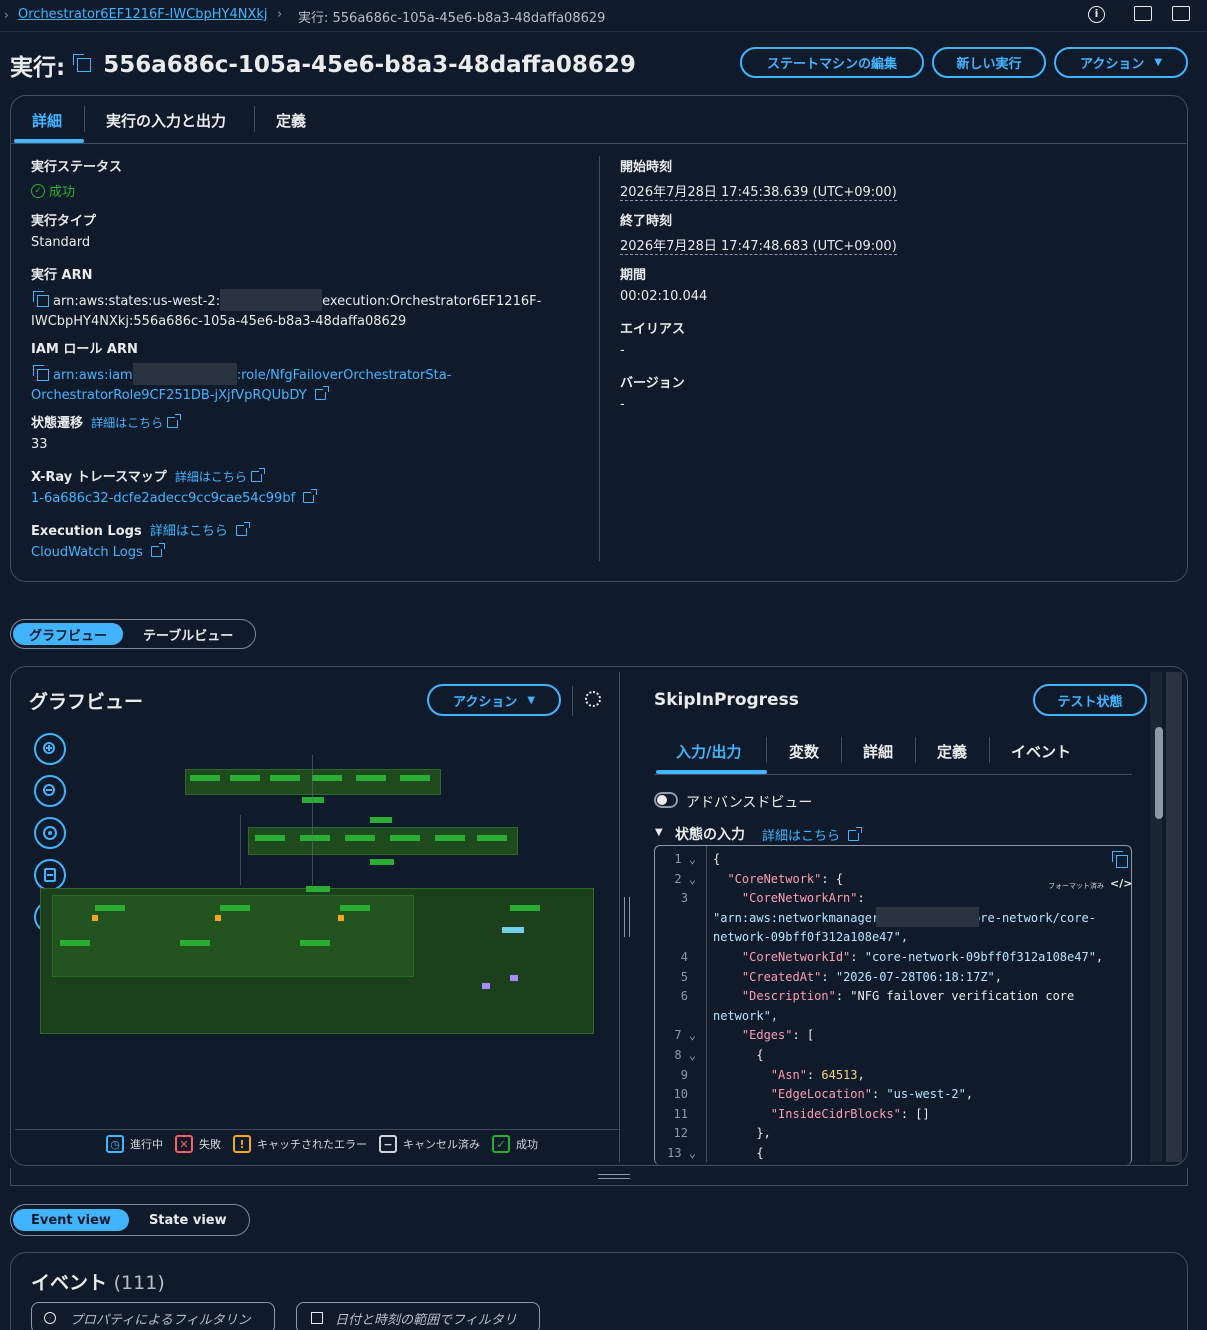 This screenshot has width=1207, height=1330. Describe the element at coordinates (646, 221) in the screenshot. I see `end-label: 終了時刻` at that location.